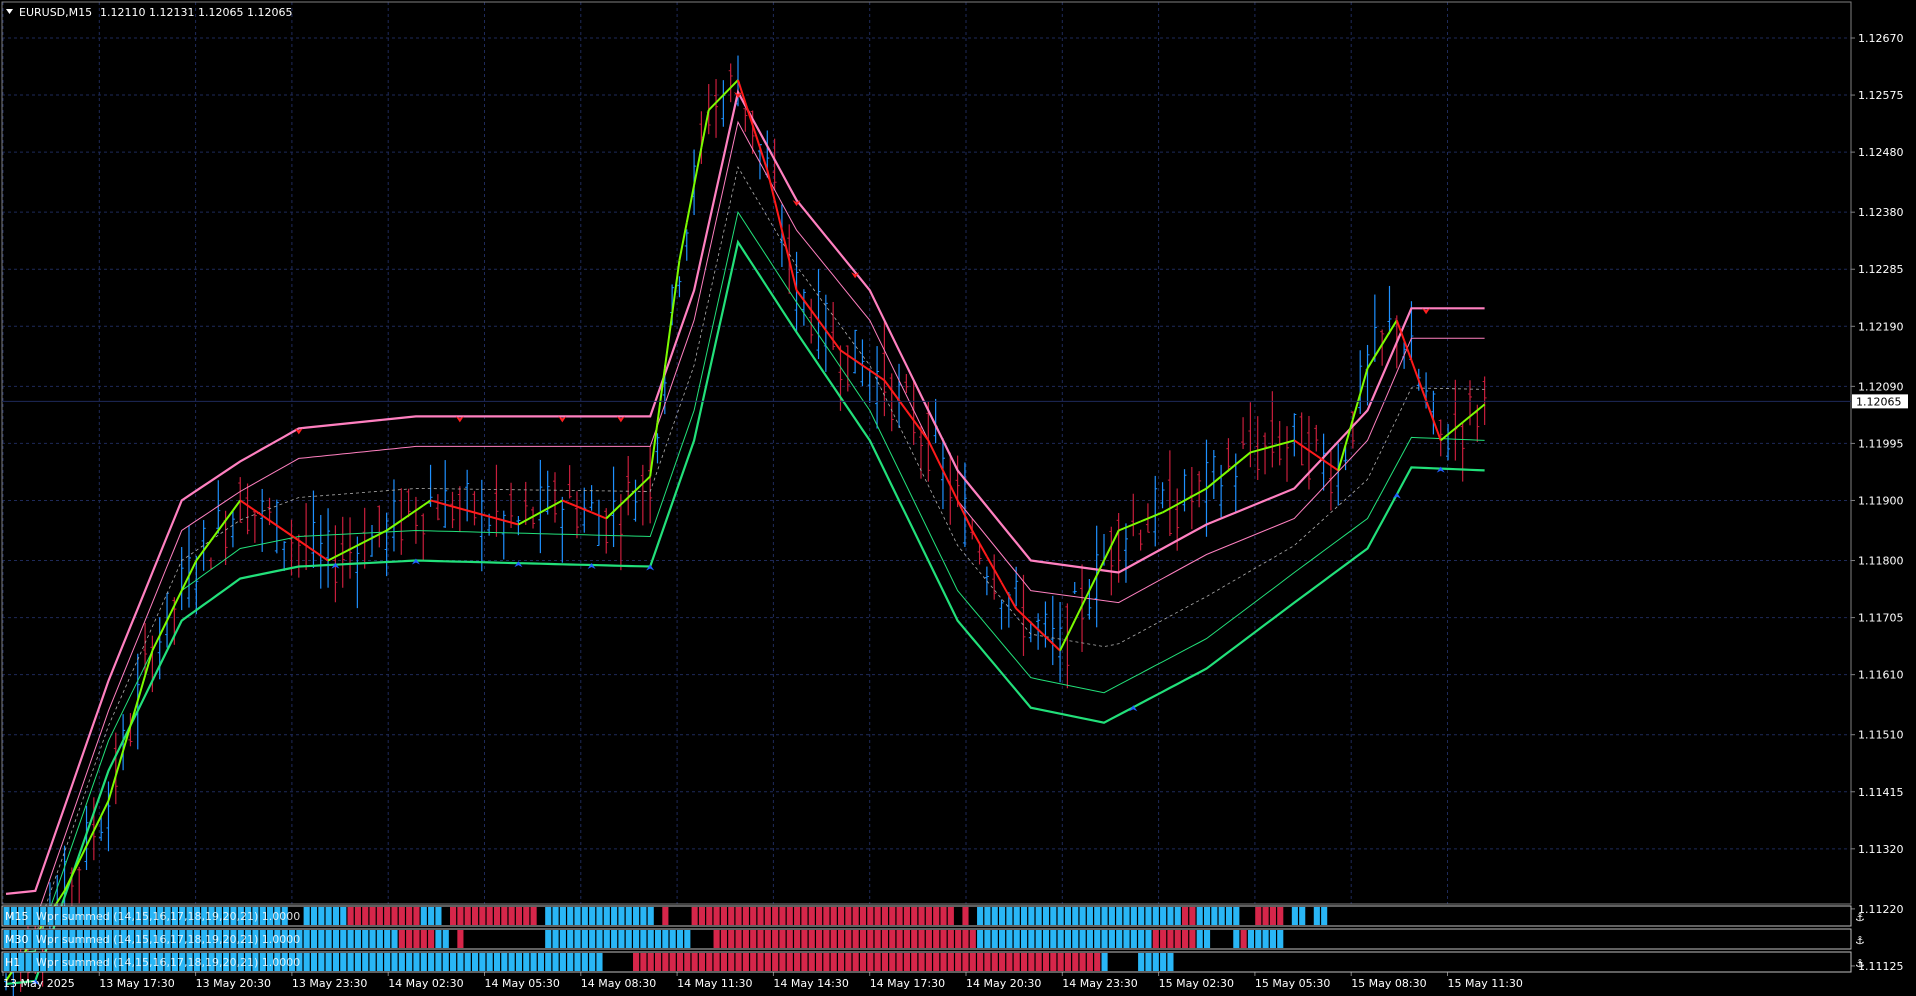 The height and width of the screenshot is (996, 1916). I want to click on time-tick-label: 14 May 20:30, so click(1003, 983).